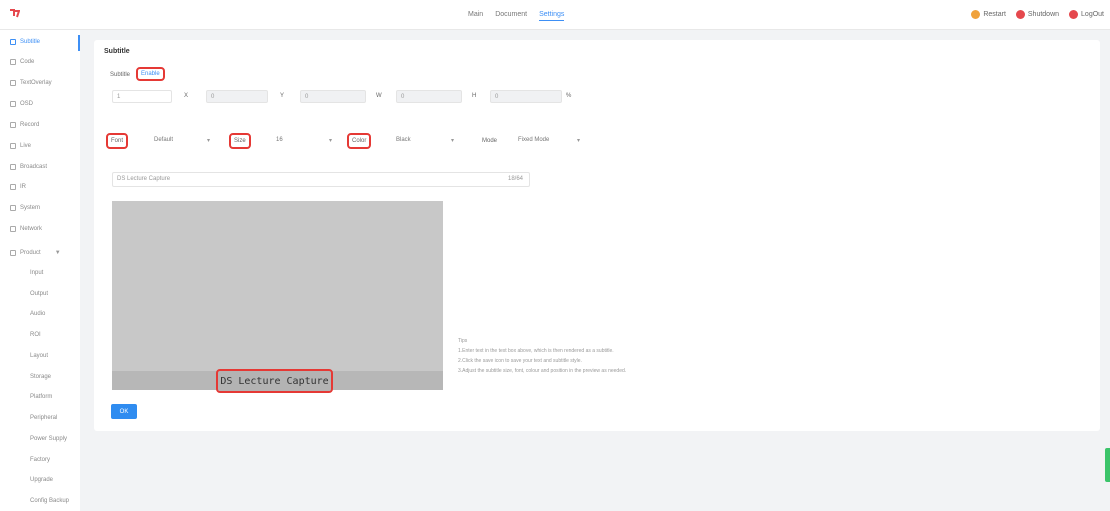 This screenshot has height=511, width=1110. I want to click on sidebar-subitem-audio: Audio, so click(37, 314).